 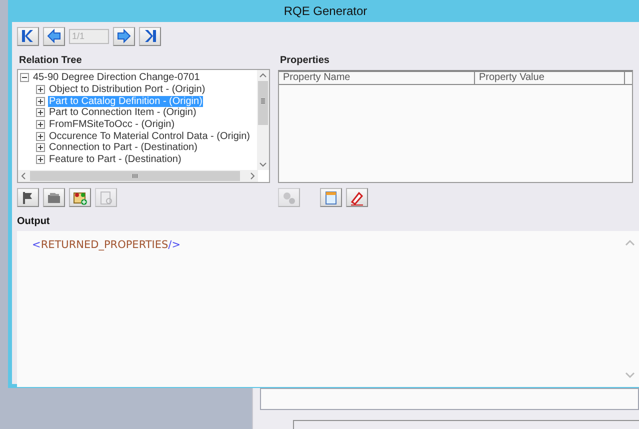 I want to click on first-page-button, so click(x=28, y=36).